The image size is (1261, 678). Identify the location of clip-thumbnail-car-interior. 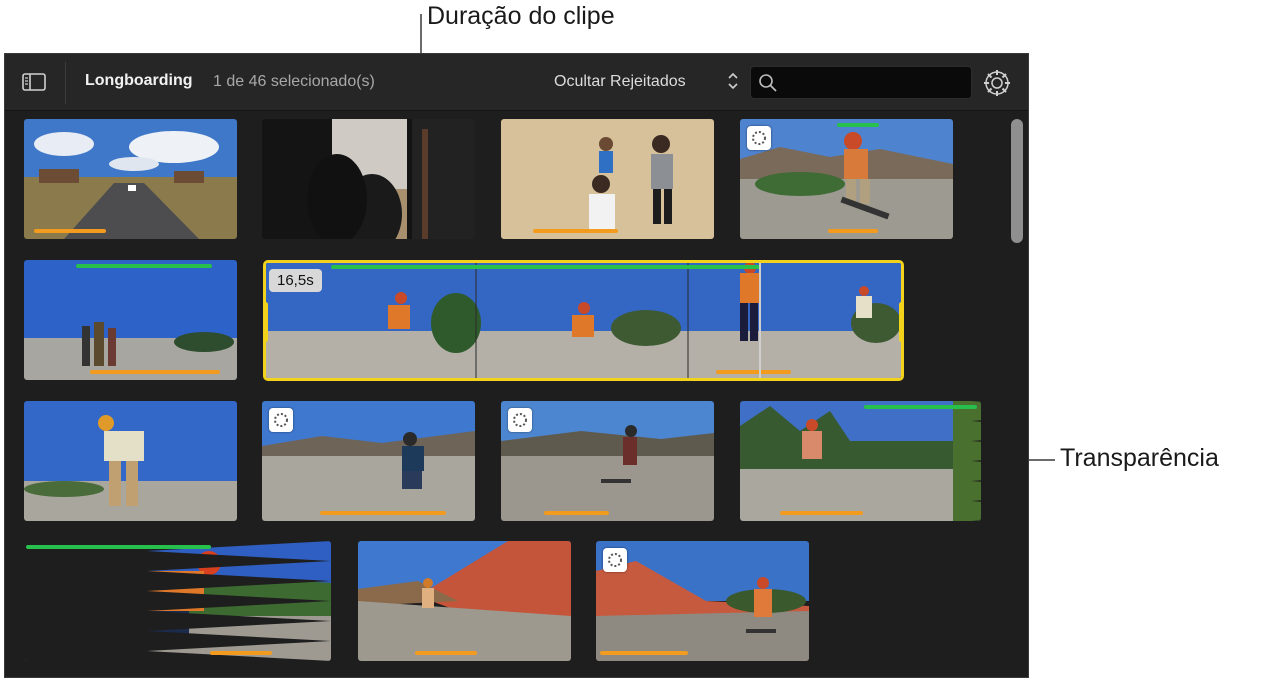
(368, 179).